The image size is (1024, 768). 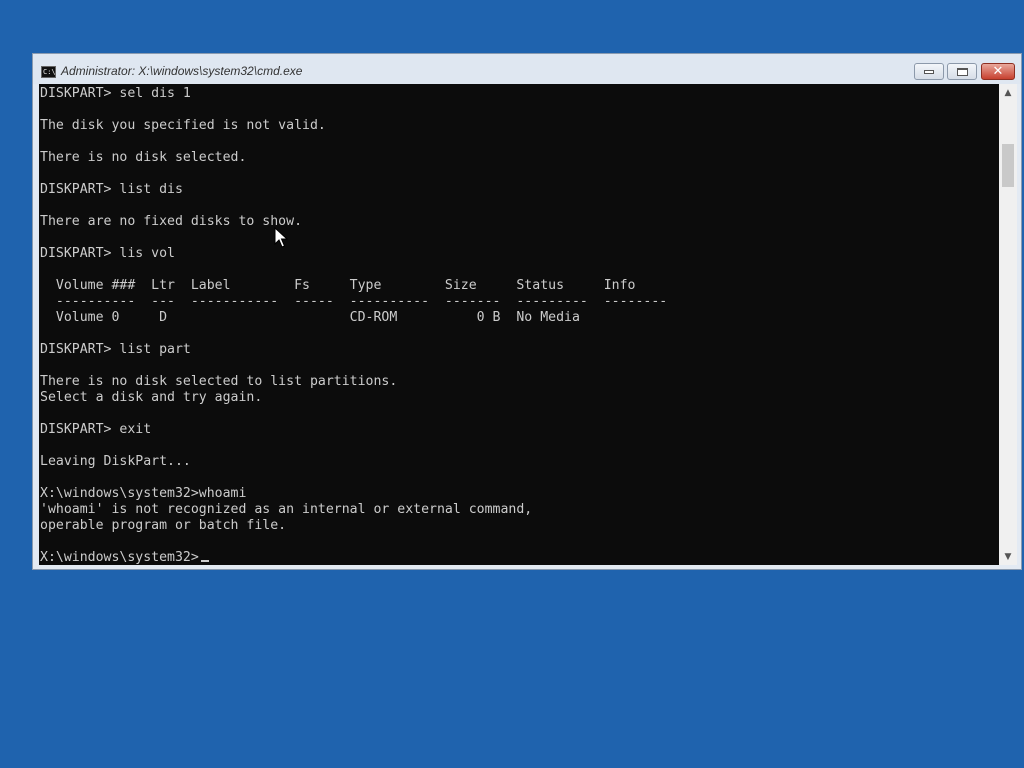 I want to click on minimize-button, so click(x=929, y=71).